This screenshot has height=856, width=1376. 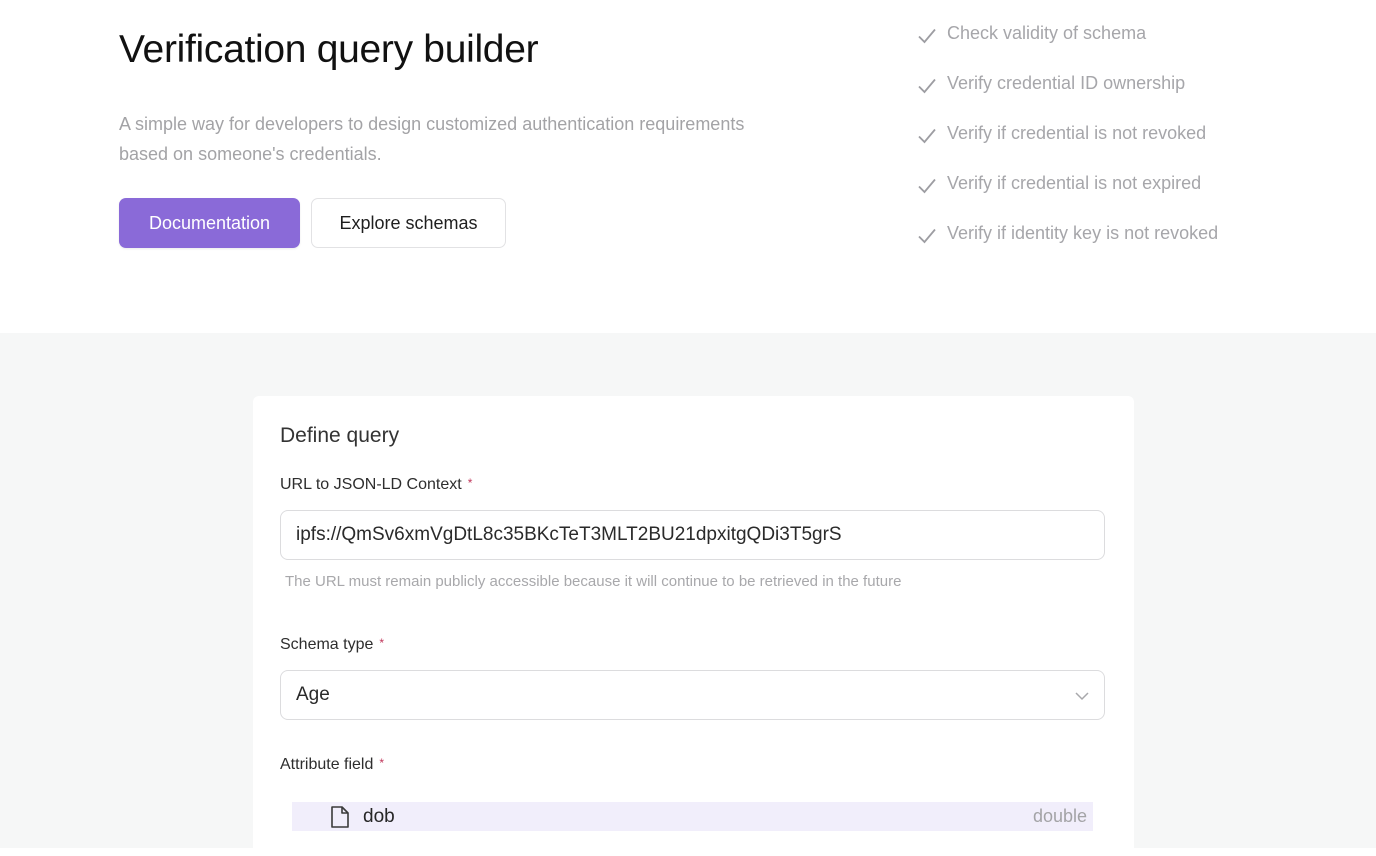 I want to click on checklist-item-label: Check validity of schema, so click(x=1047, y=33).